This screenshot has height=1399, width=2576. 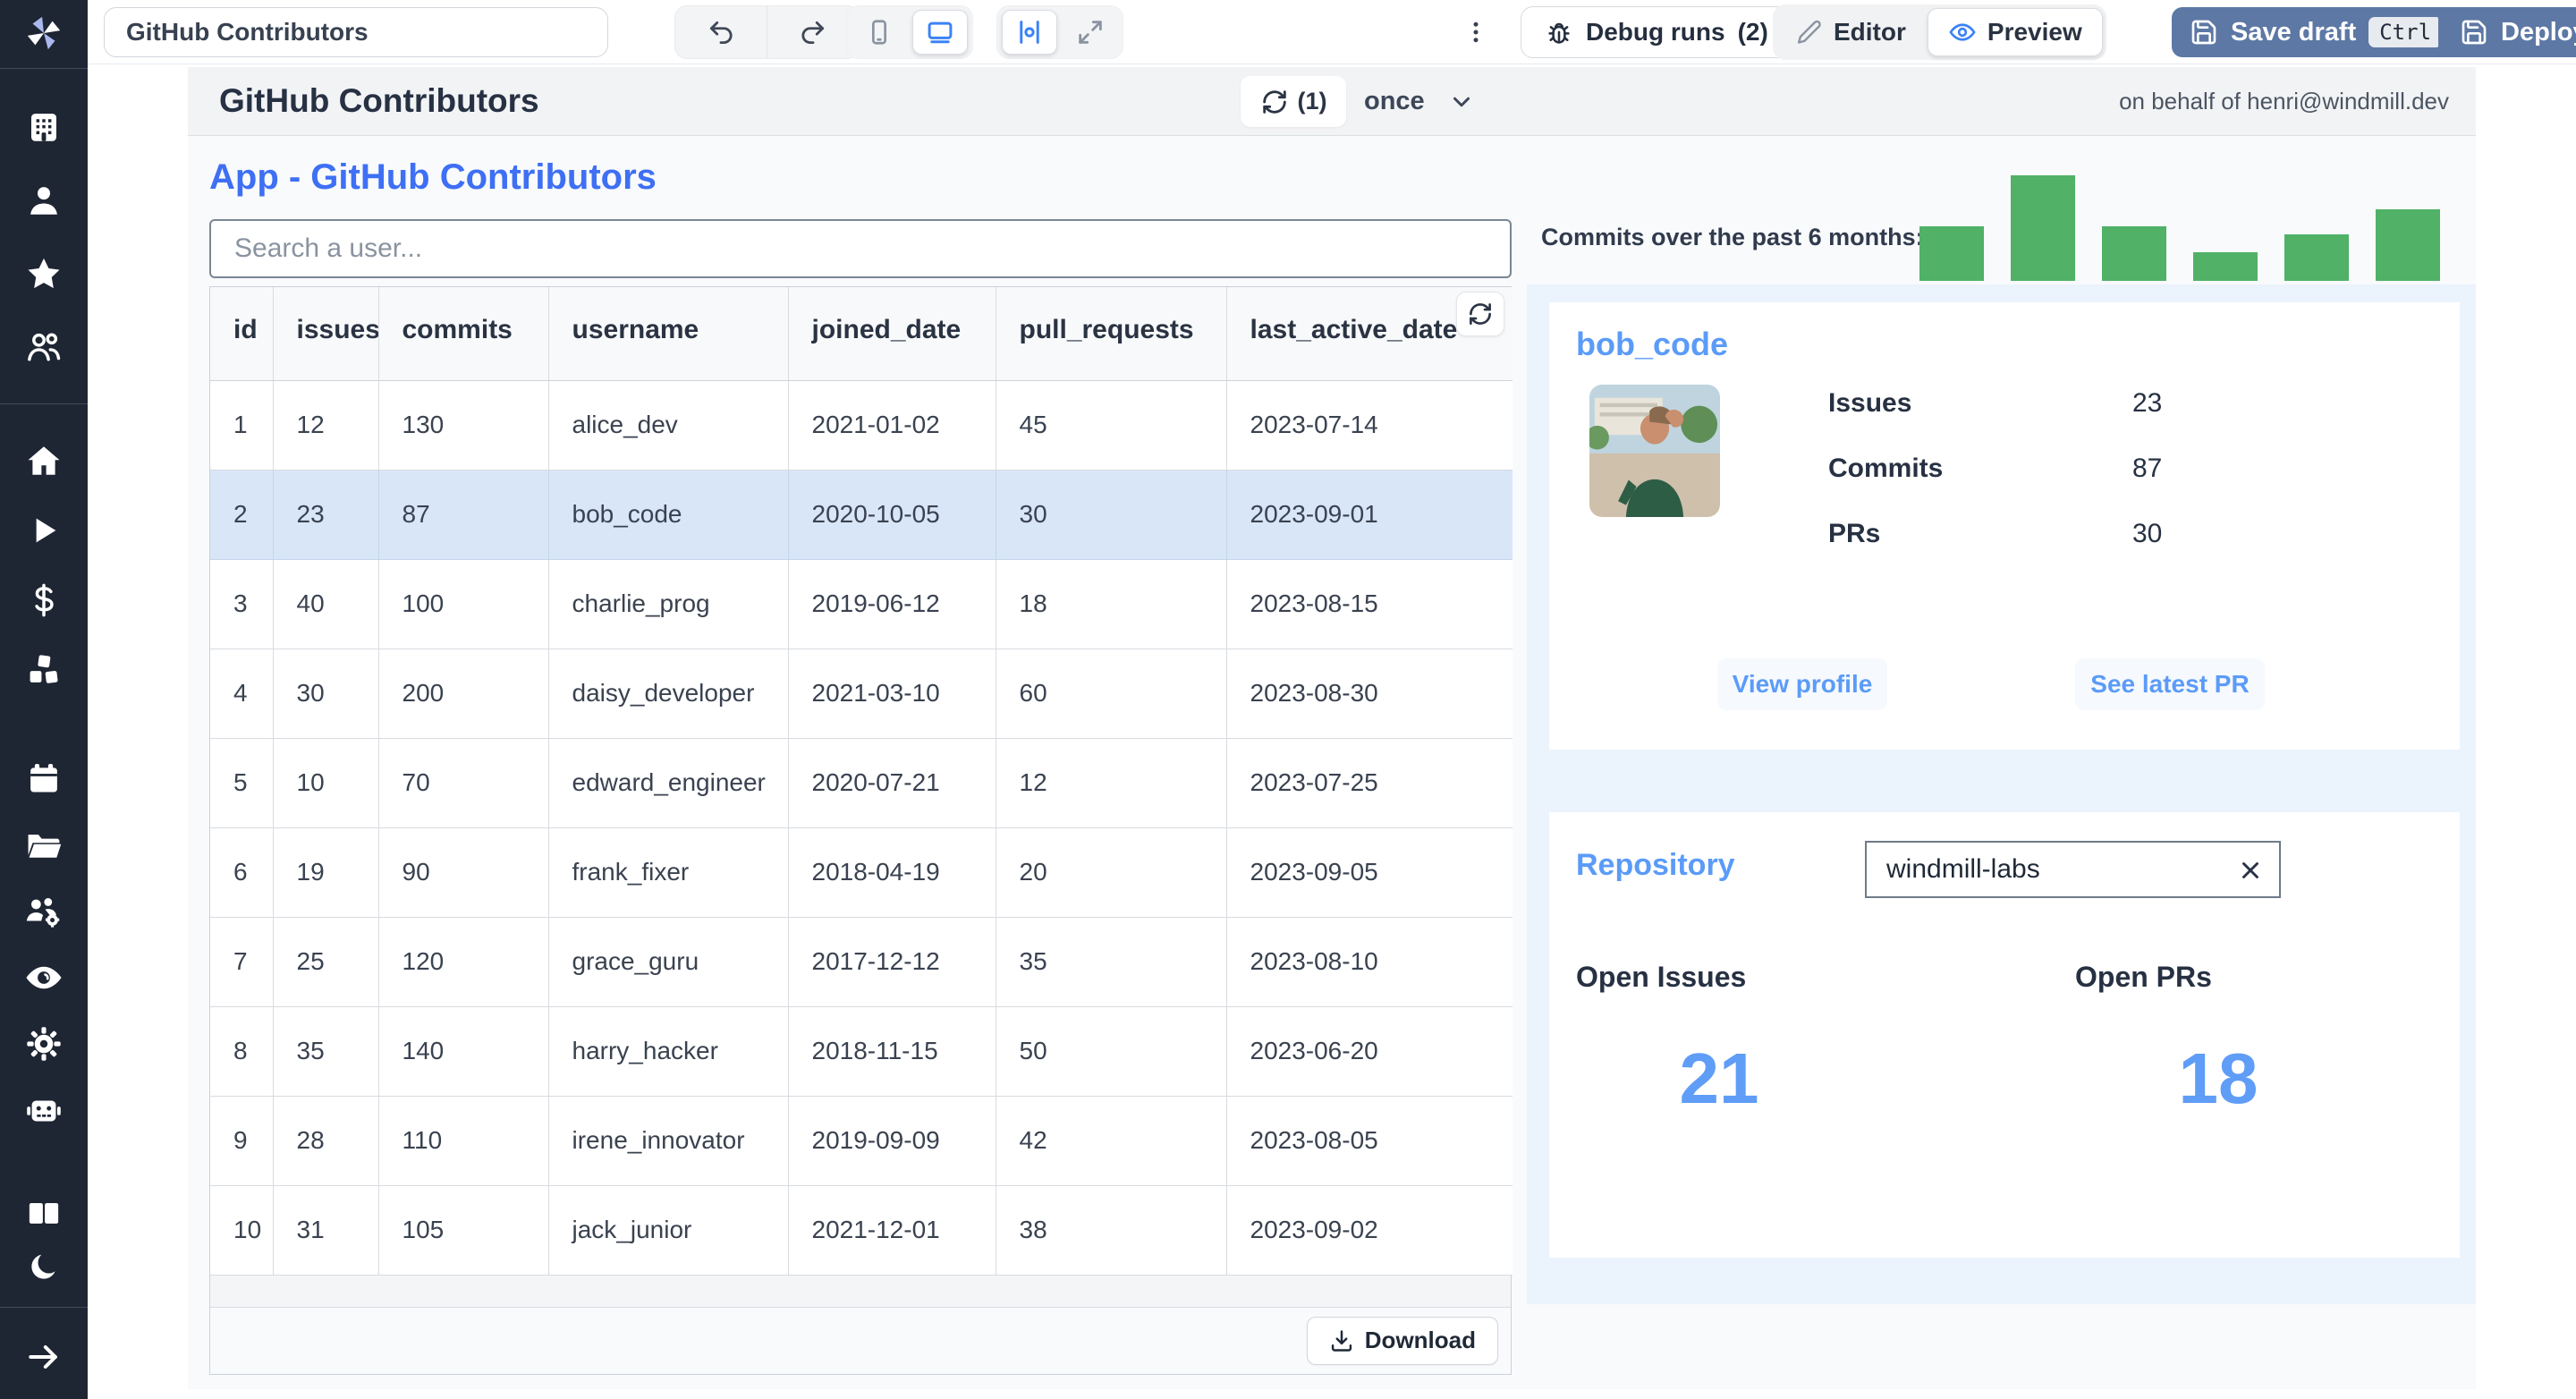 I want to click on center-align-toggle, so click(x=1029, y=32).